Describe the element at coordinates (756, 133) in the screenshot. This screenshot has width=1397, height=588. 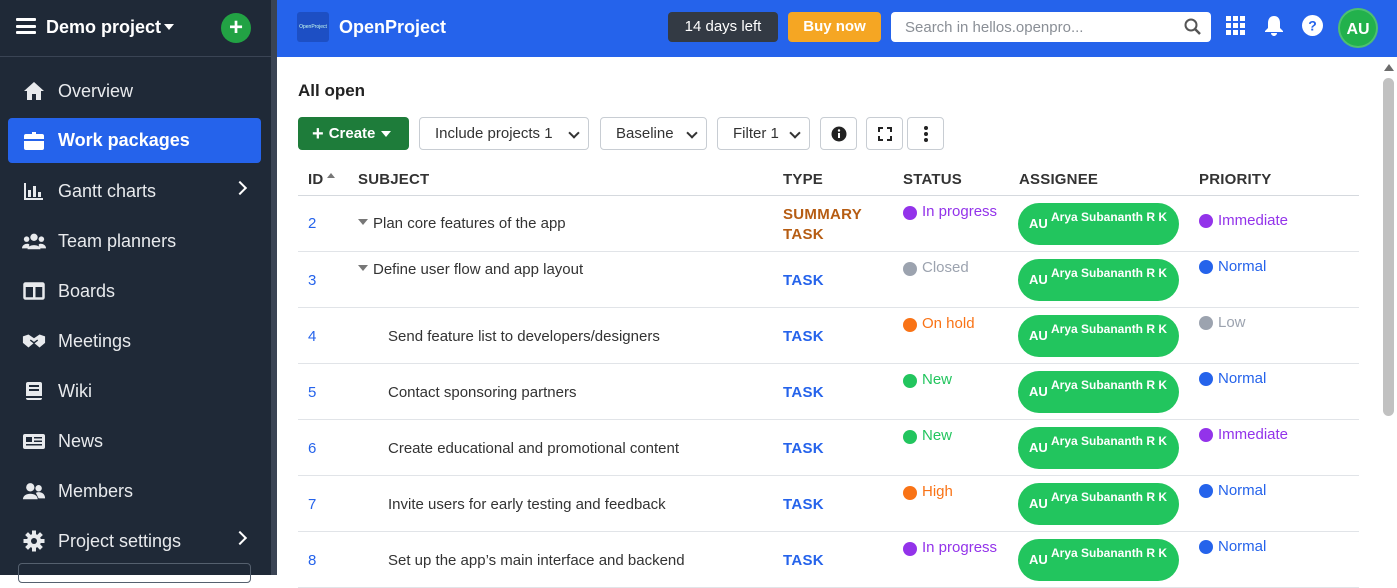
I see `filter-label: Filter 1` at that location.